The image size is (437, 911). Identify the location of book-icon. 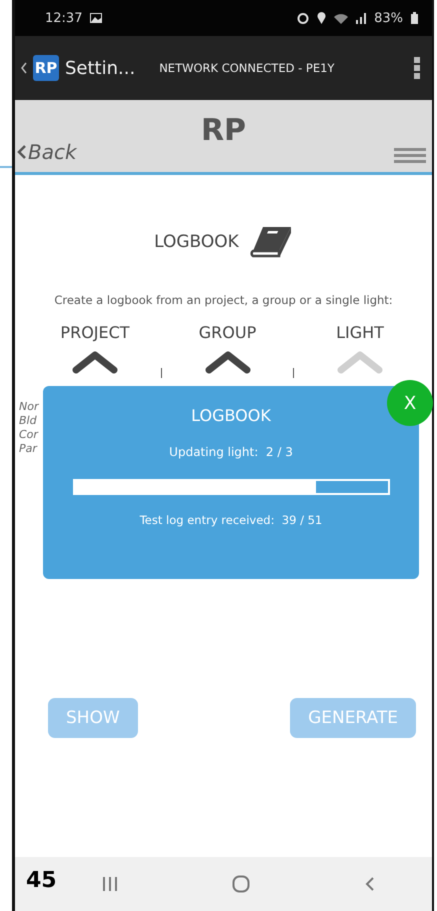
(270, 242).